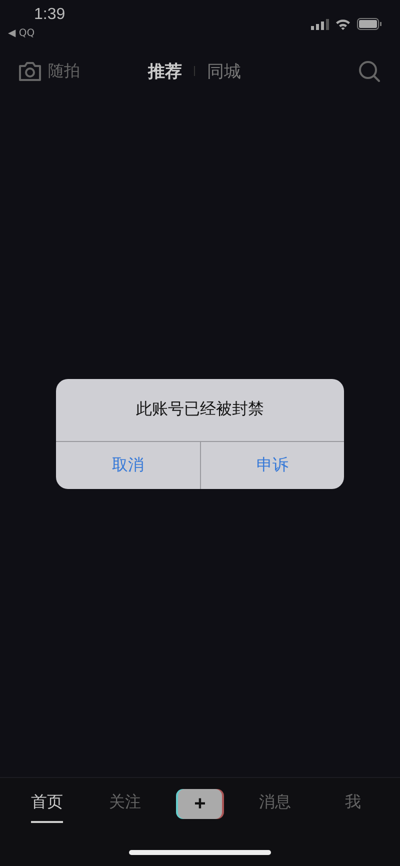  I want to click on alert-message: 此账号已经被封禁, so click(200, 409).